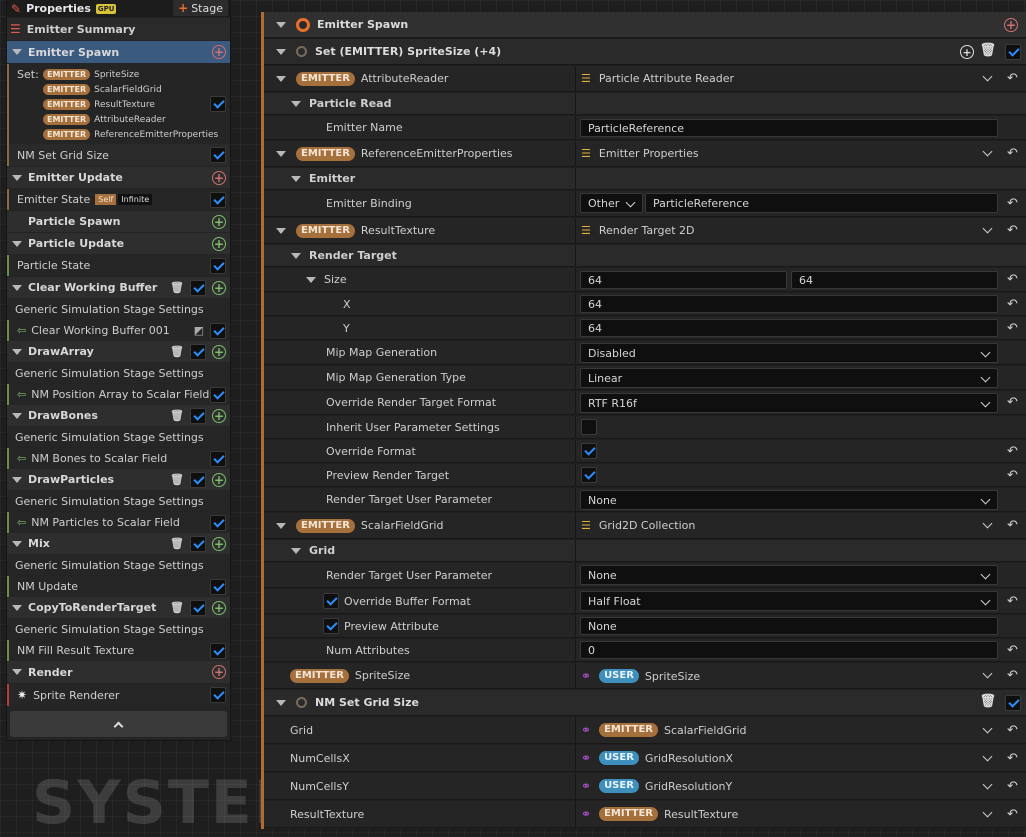 The width and height of the screenshot is (1026, 837). I want to click on emitter-spawn-header: Emitter Spawn +, so click(645, 25).